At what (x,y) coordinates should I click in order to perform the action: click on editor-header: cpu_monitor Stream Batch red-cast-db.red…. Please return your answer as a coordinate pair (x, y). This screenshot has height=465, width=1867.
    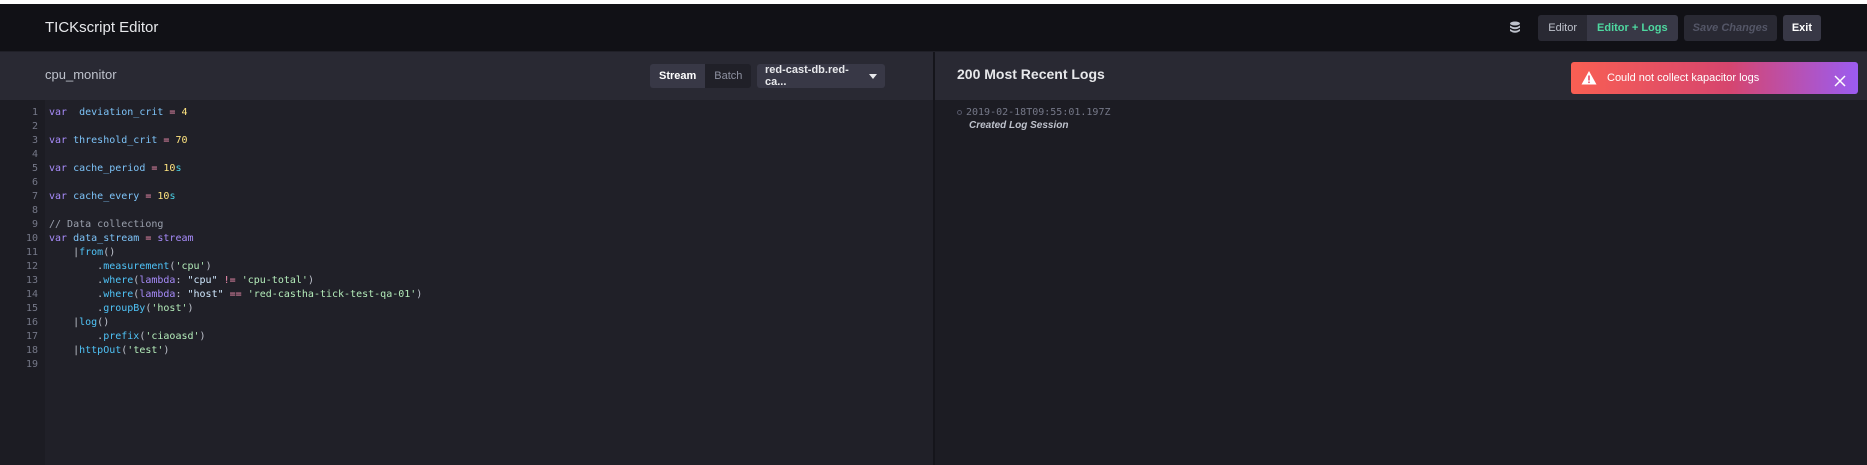
    Looking at the image, I should click on (466, 76).